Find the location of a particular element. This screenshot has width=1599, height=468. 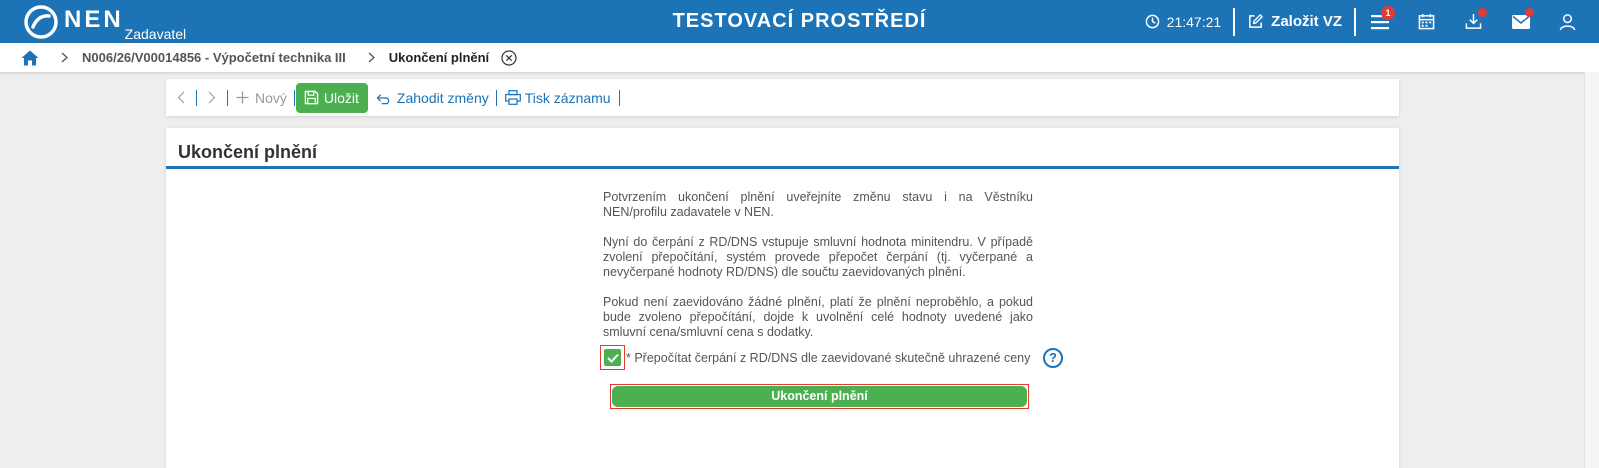

clock-time: 21:47:21 is located at coordinates (1194, 21).